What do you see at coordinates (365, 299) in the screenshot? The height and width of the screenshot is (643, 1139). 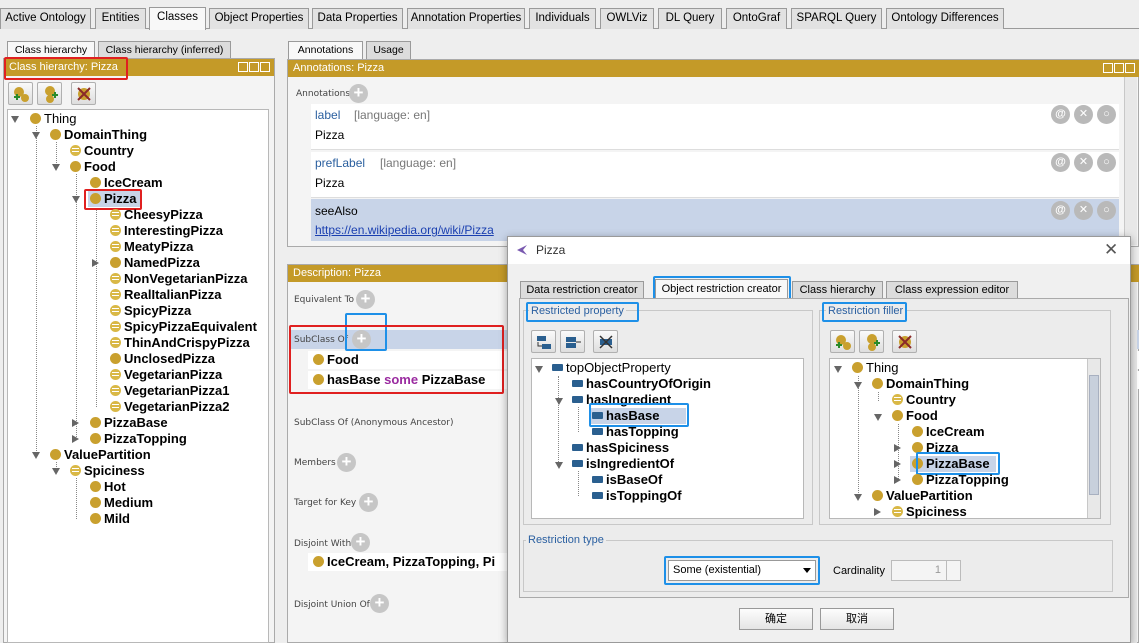 I see `add-equivalent-button: +` at bounding box center [365, 299].